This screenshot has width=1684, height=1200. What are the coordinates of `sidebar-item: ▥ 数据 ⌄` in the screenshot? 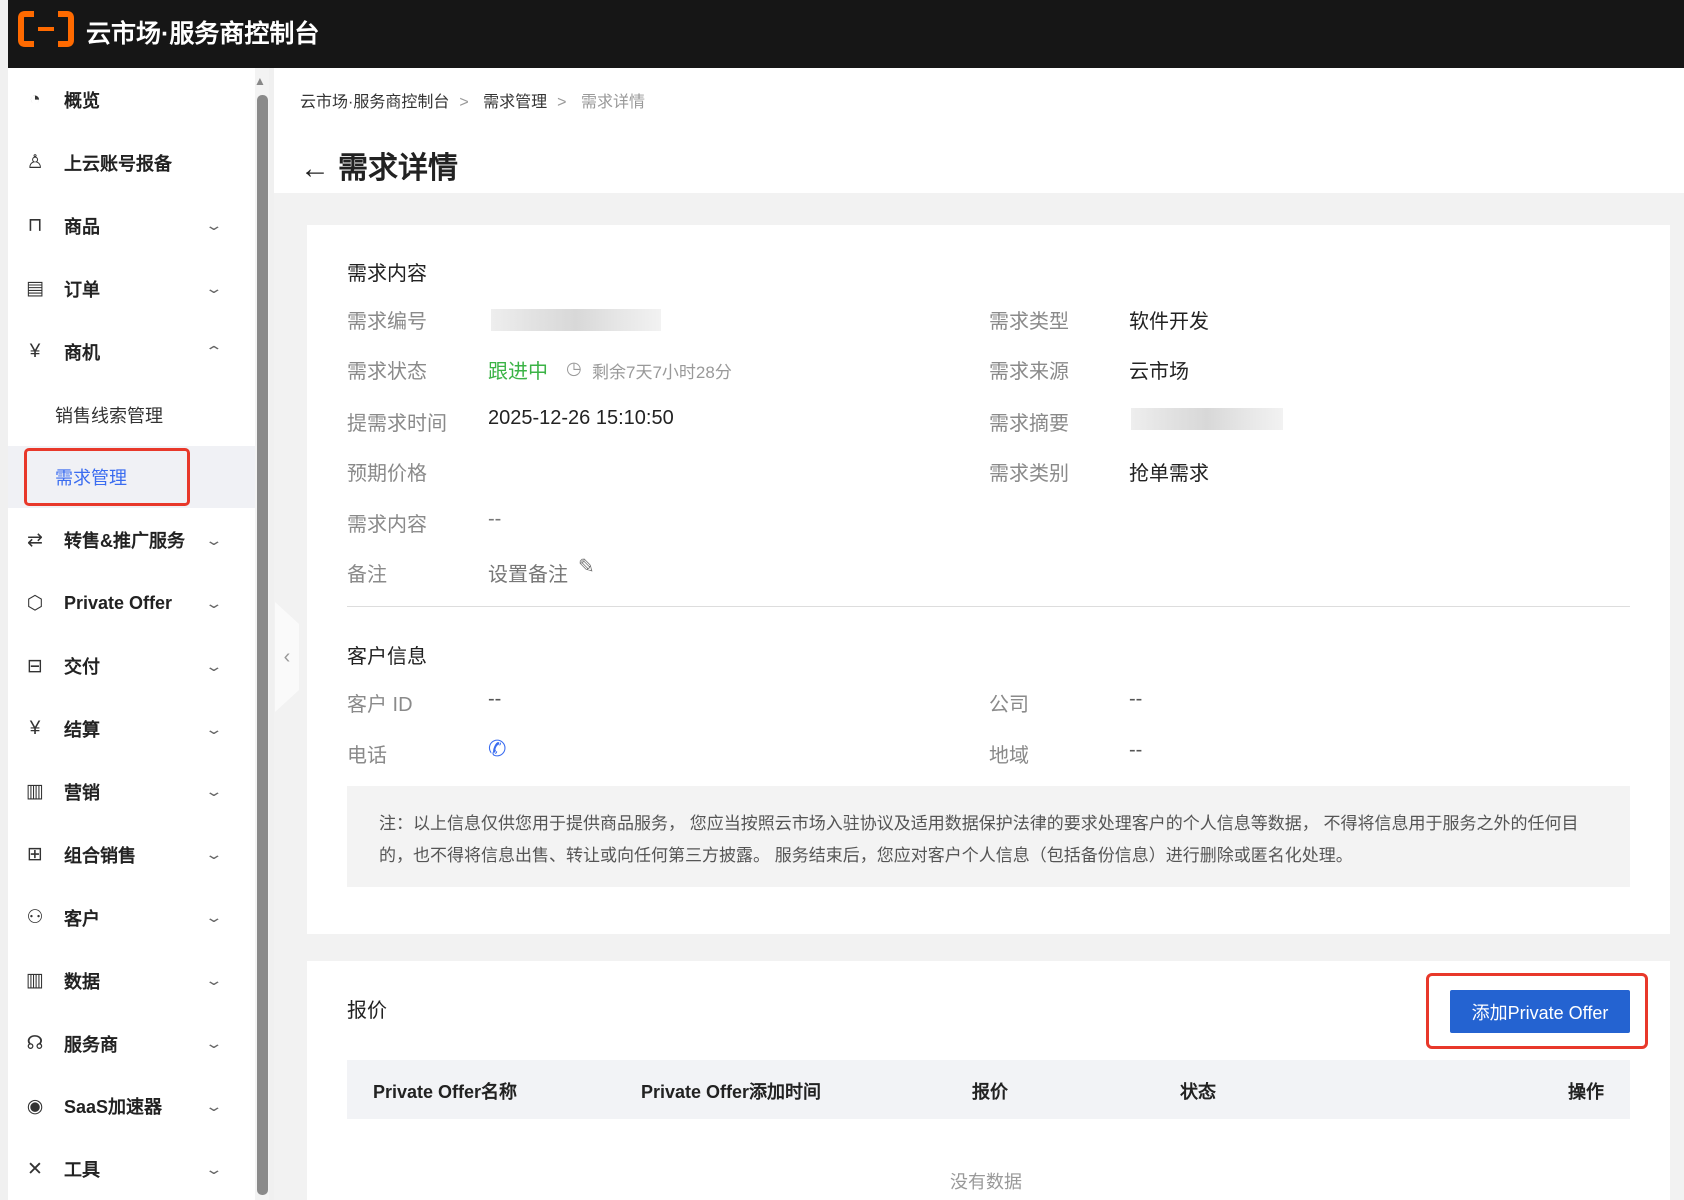 It's located at (131, 981).